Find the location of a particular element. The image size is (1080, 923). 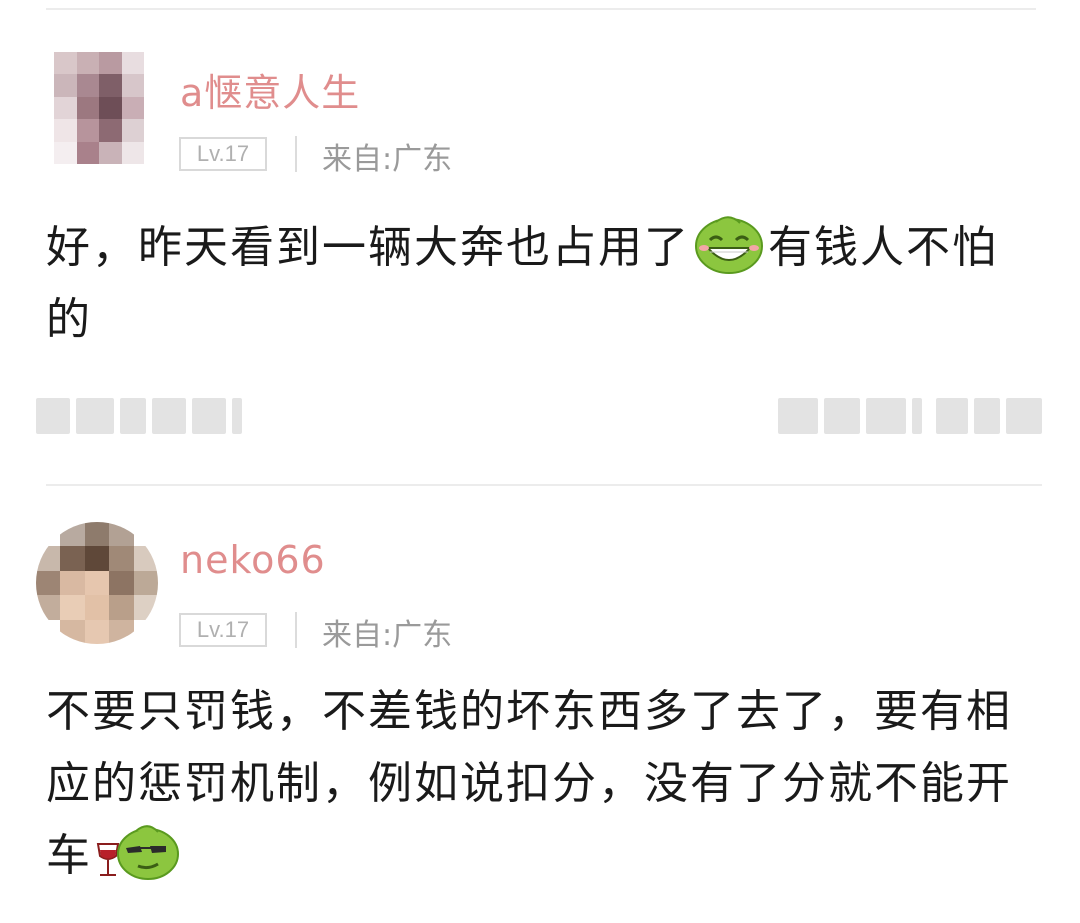

username: neko66 is located at coordinates (253, 560).